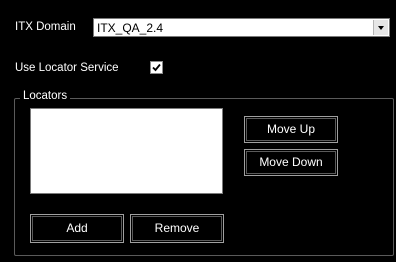 The width and height of the screenshot is (396, 262). I want to click on itx-domain-combobox: ITX_QA_2.4, so click(241, 27).